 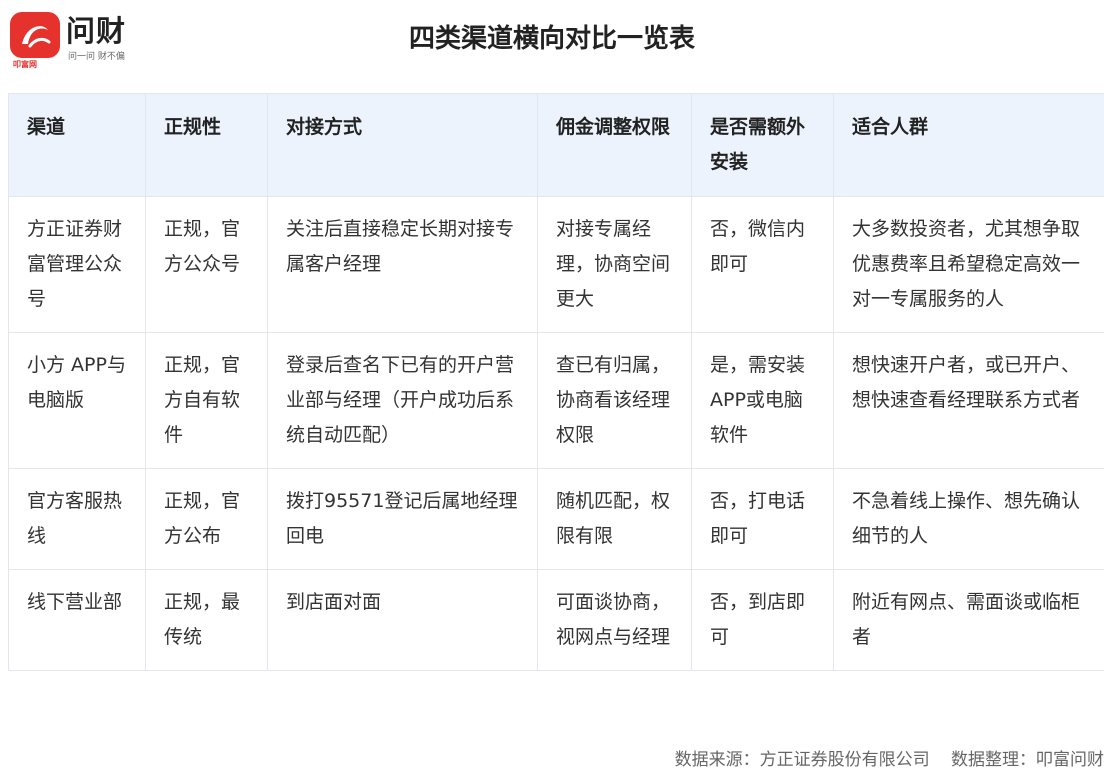 What do you see at coordinates (206, 264) in the screenshot?
I see `table-cell: 正规，官方公众号` at bounding box center [206, 264].